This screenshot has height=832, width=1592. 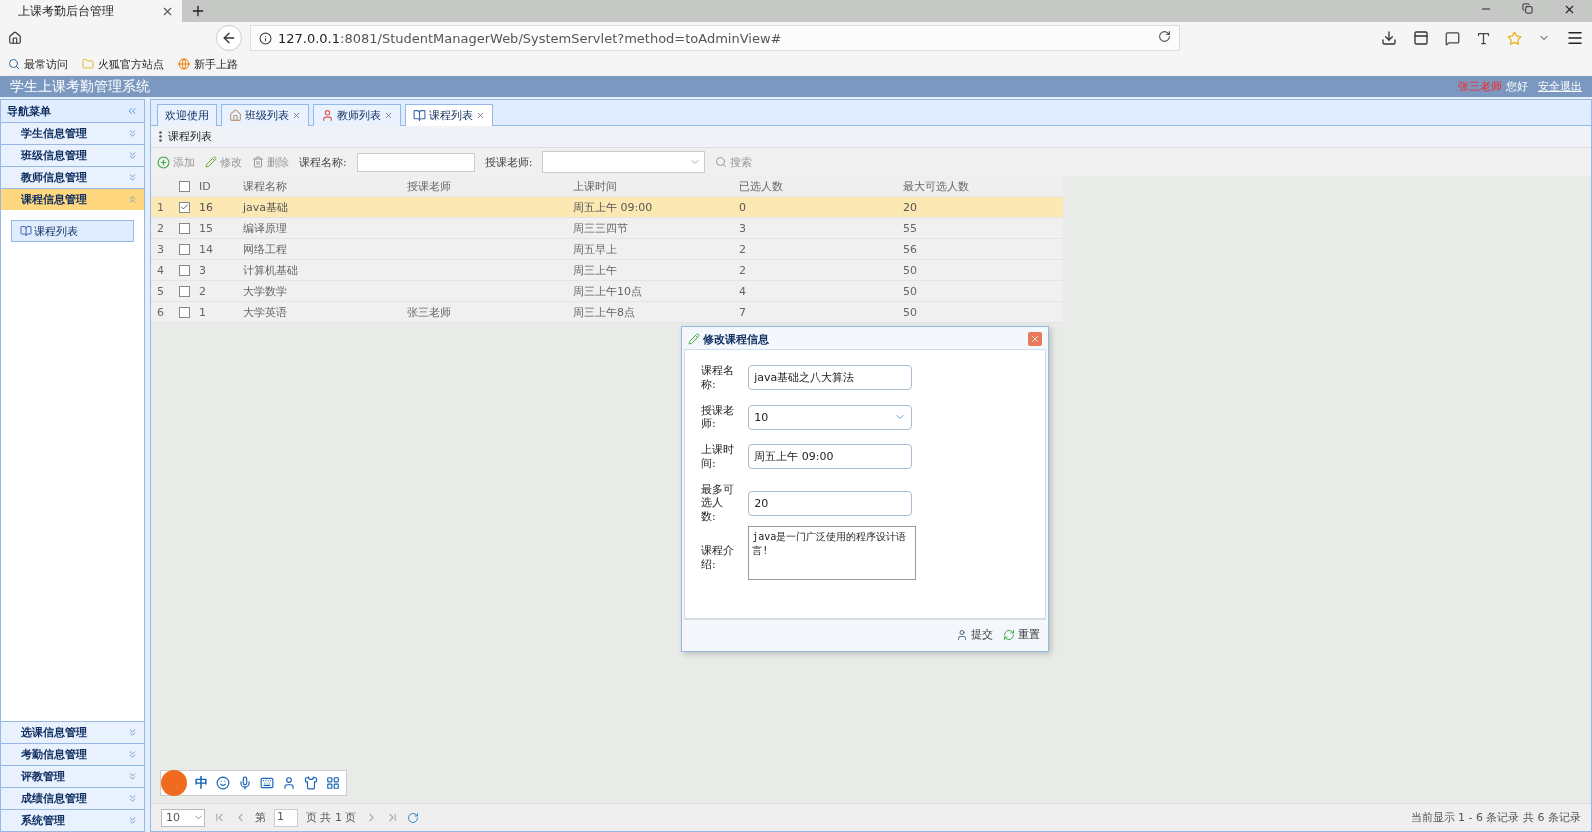 What do you see at coordinates (286, 817) in the screenshot?
I see `page-field: 1` at bounding box center [286, 817].